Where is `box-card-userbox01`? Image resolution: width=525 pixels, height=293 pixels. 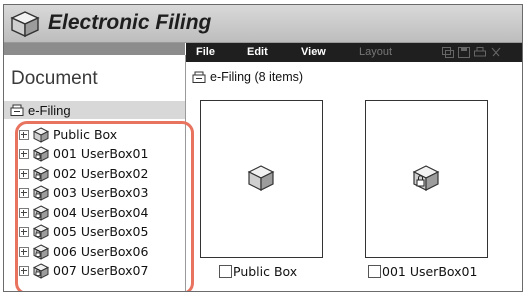
box-card-userbox01 is located at coordinates (426, 179).